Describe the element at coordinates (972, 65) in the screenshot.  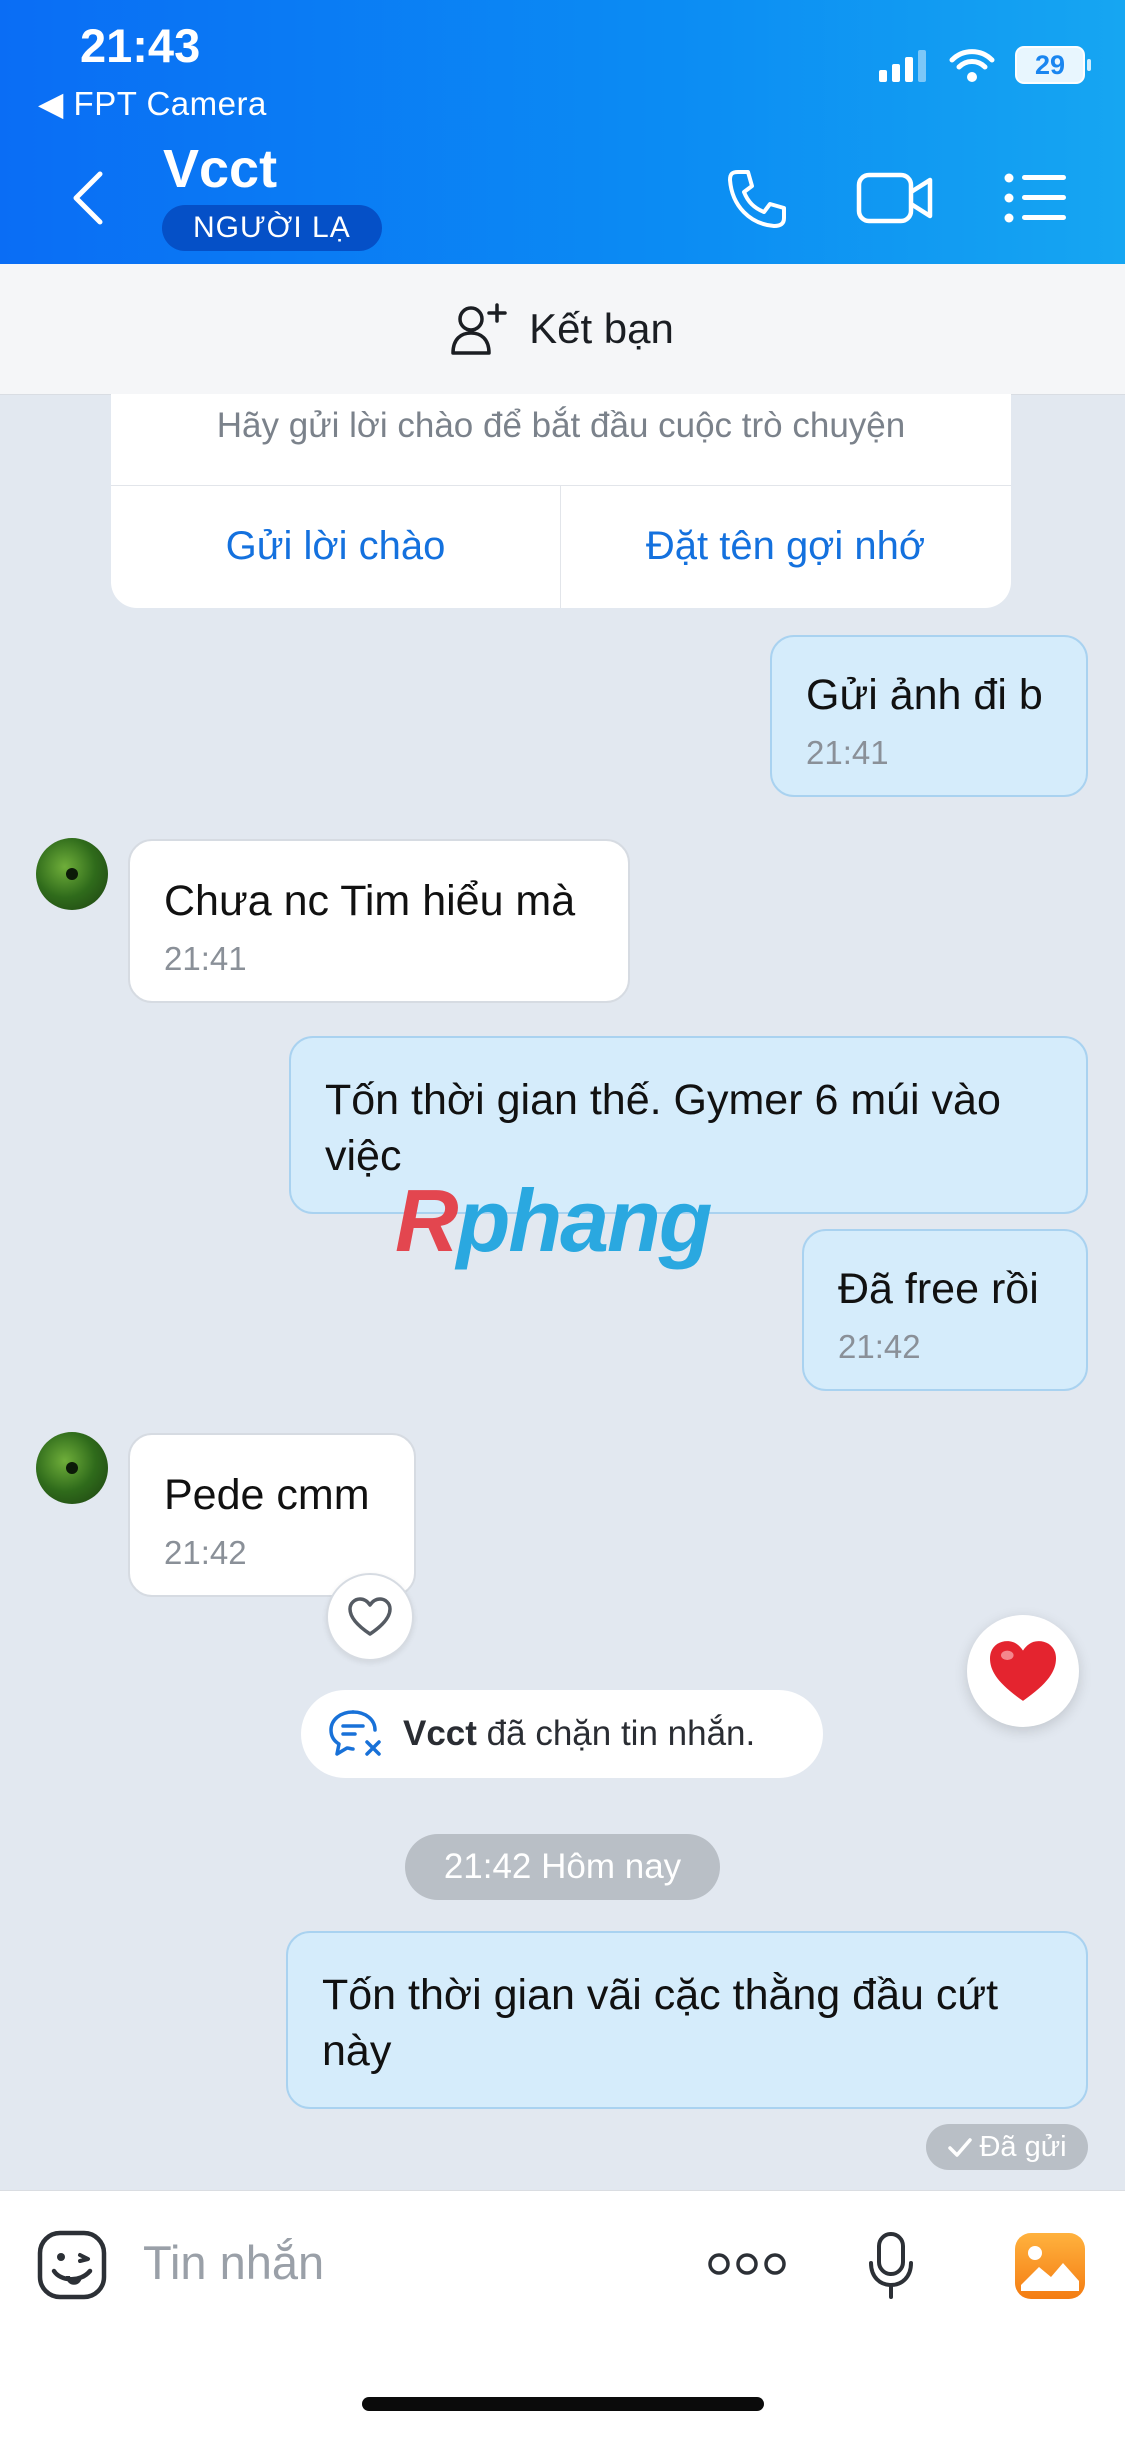
I see `wifi-icon` at that location.